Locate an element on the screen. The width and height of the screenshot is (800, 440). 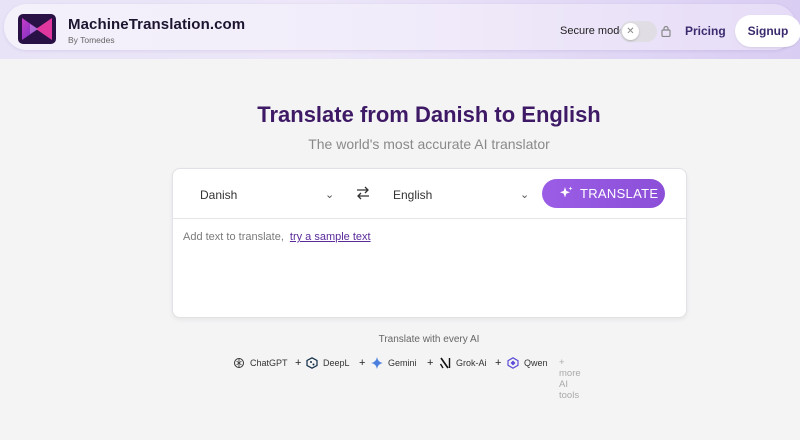
brand-subtitle: By Tomedes is located at coordinates (91, 40).